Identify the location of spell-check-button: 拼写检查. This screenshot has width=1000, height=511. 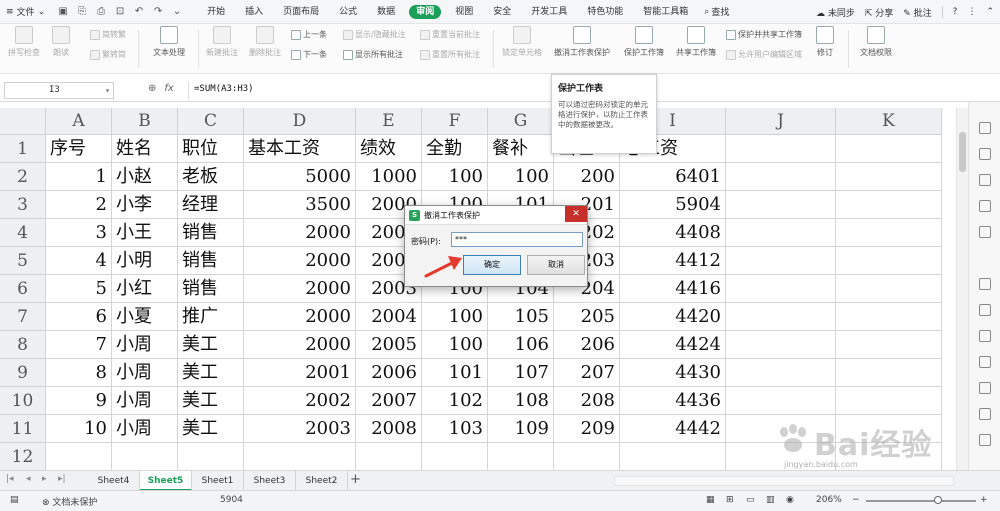
(24, 42).